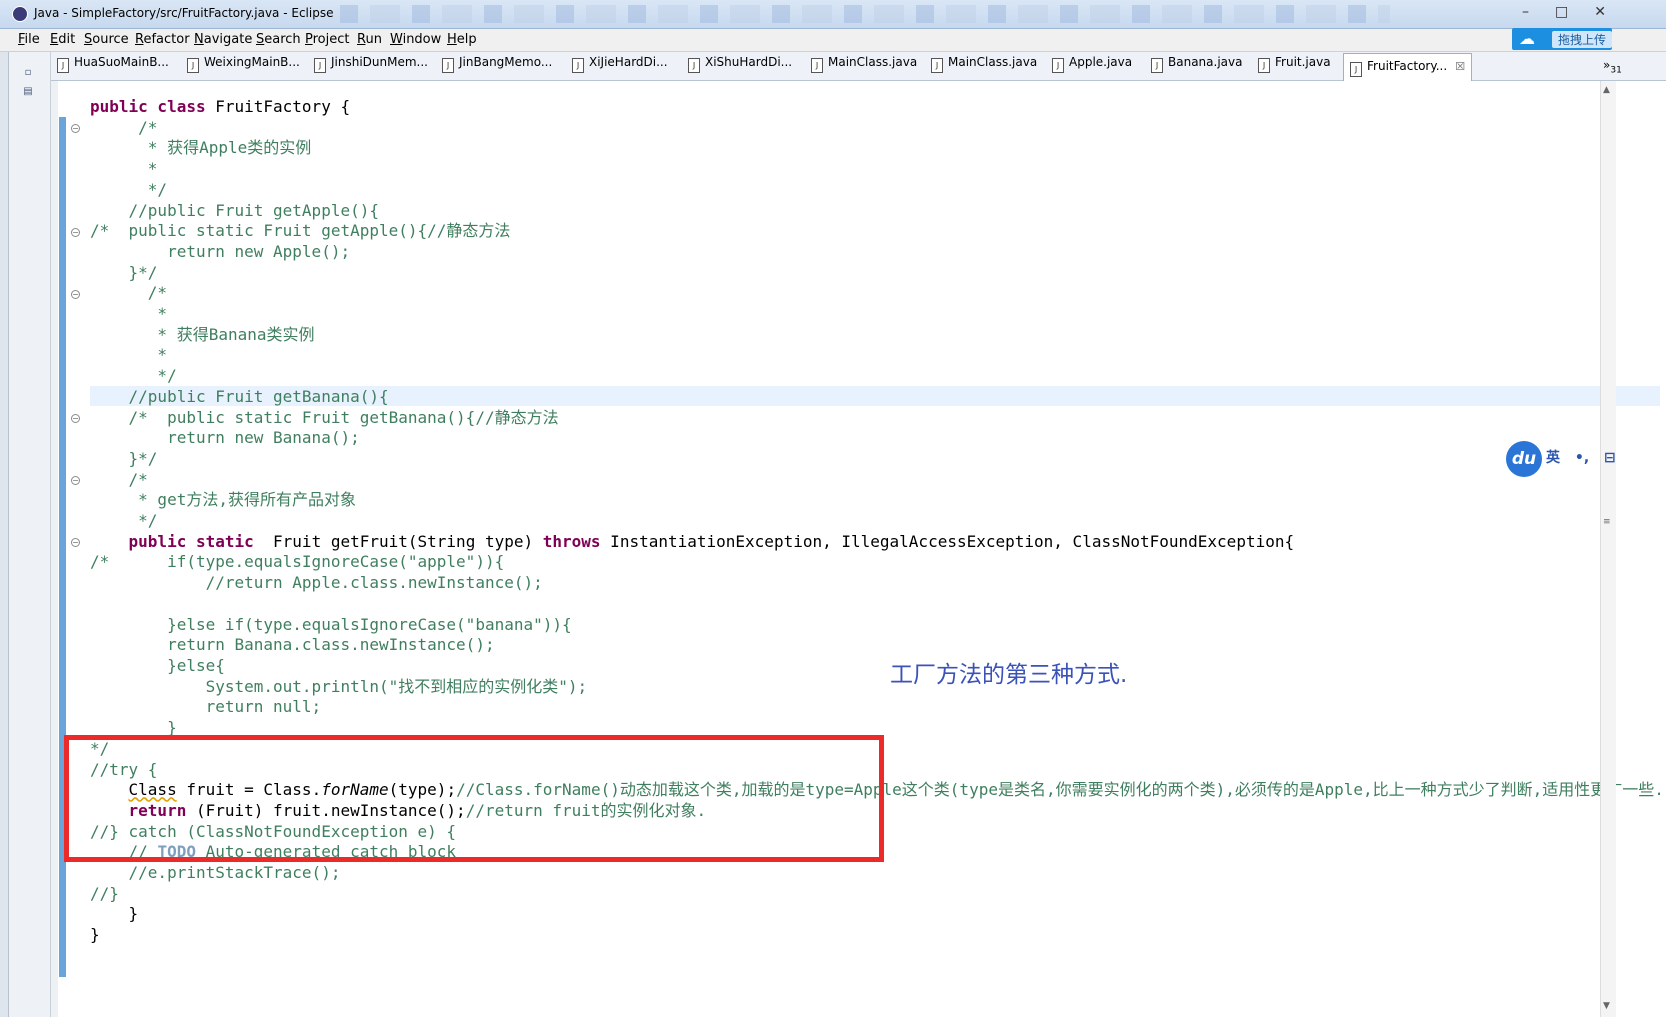 The image size is (1666, 1017). What do you see at coordinates (74, 549) in the screenshot?
I see `folding-gutter: − − − − − −` at bounding box center [74, 549].